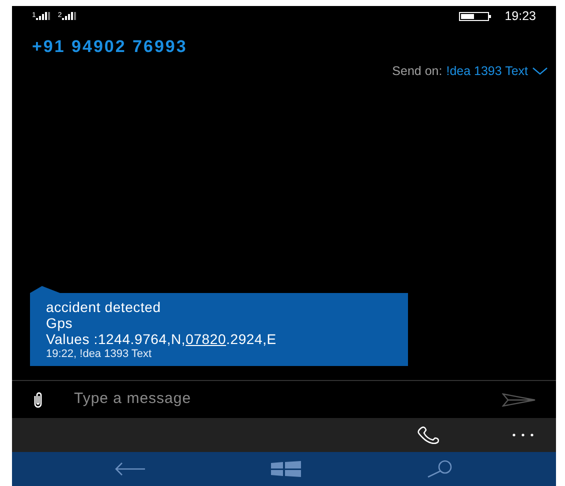 The width and height of the screenshot is (565, 486). What do you see at coordinates (130, 469) in the screenshot?
I see `back-icon` at bounding box center [130, 469].